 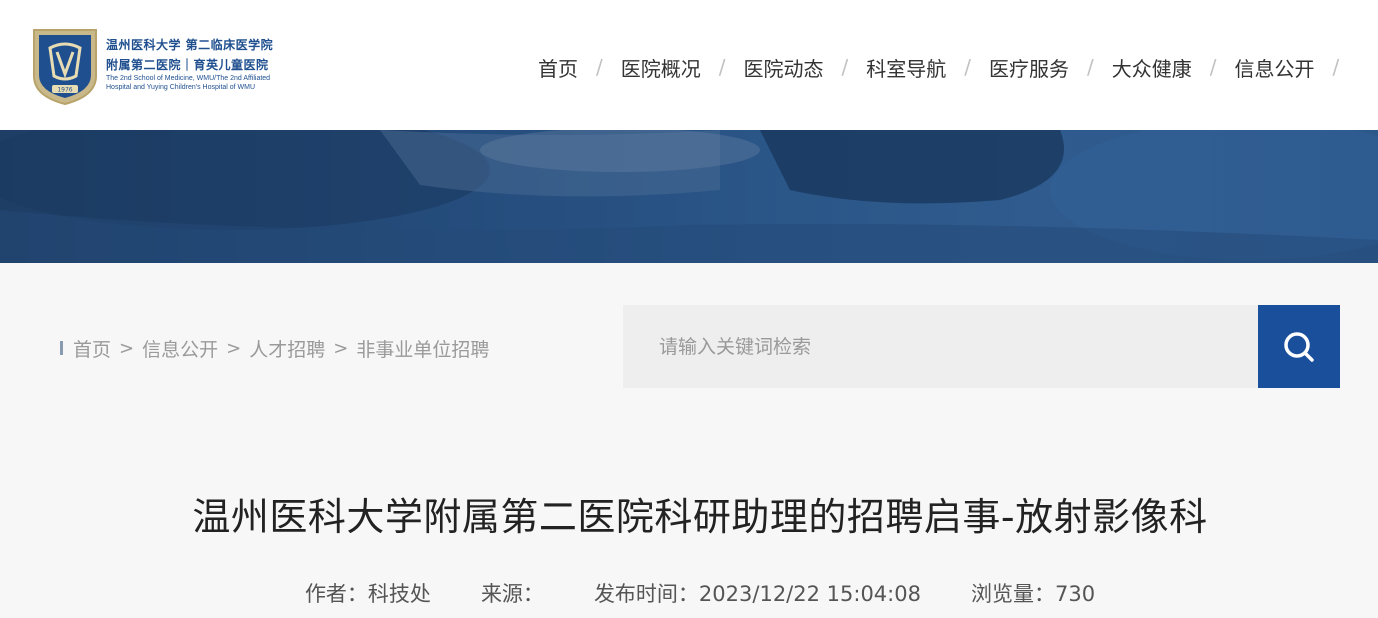 I want to click on nav-item-departments: 科室导航, so click(x=906, y=67).